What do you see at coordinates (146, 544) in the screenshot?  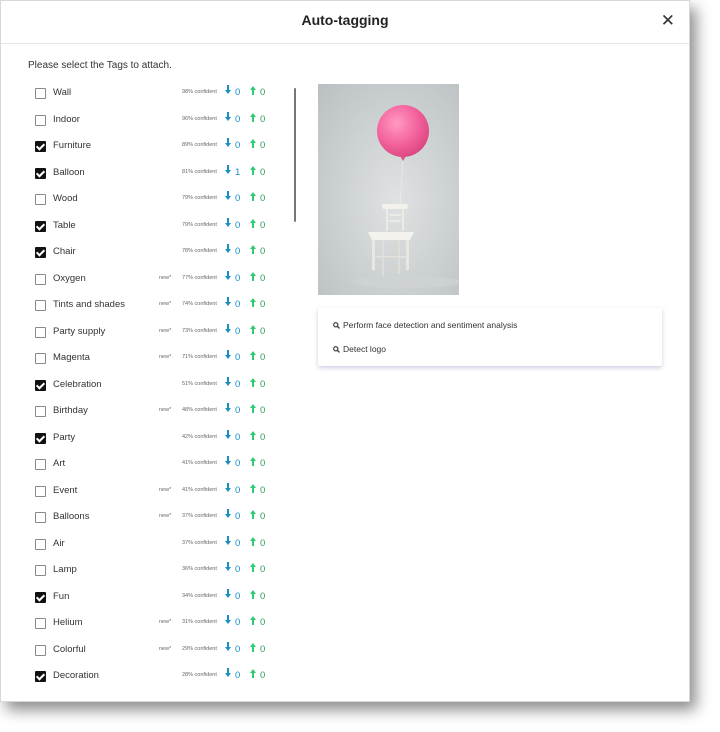 I see `tag-row: Air 37% confident 0 0` at bounding box center [146, 544].